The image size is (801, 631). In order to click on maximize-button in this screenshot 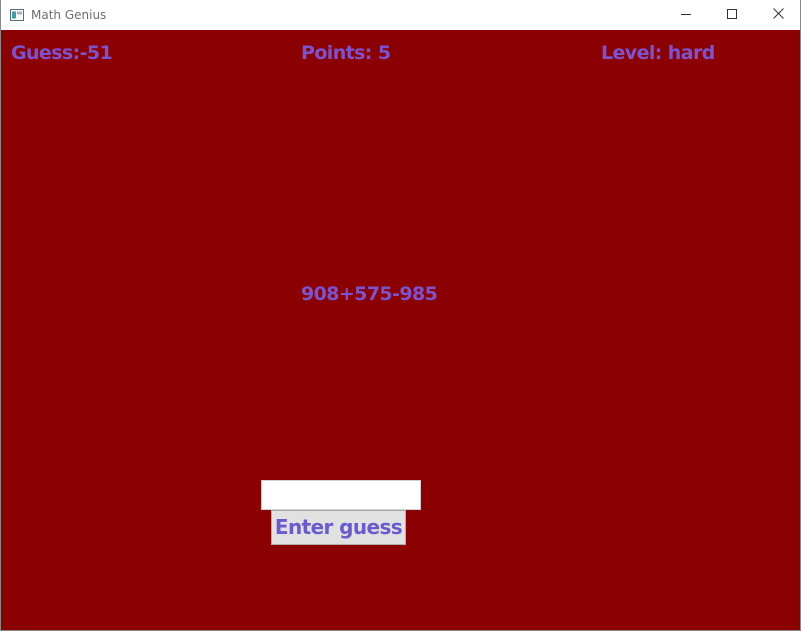, I will do `click(732, 14)`.